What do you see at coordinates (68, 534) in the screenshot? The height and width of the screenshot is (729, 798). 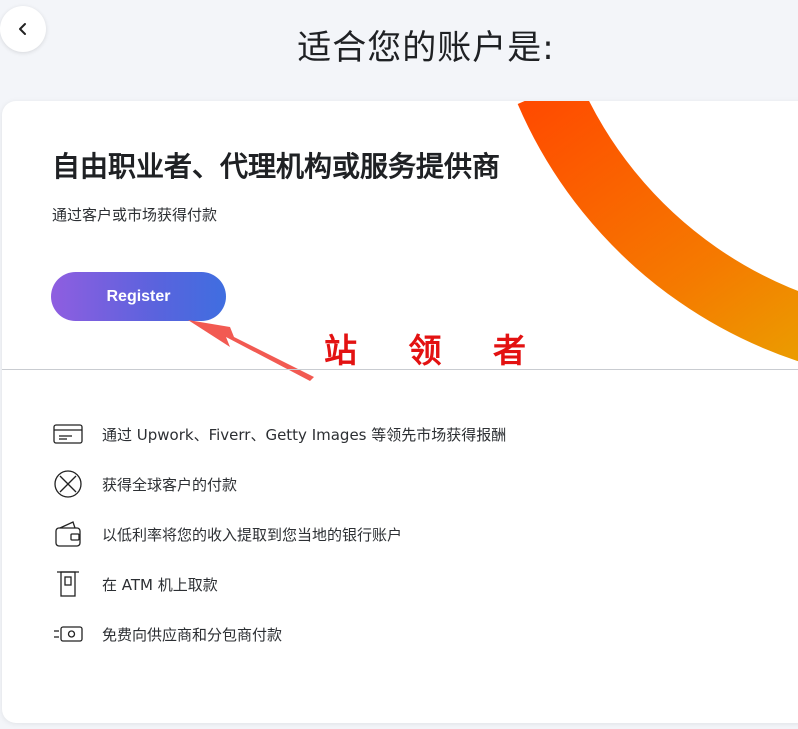 I see `wallet-icon` at bounding box center [68, 534].